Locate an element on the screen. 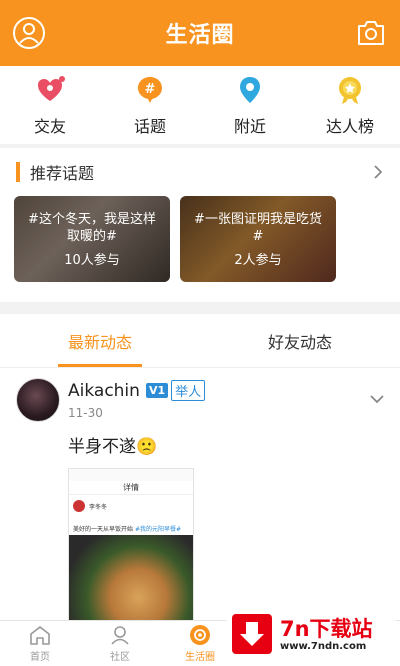 This screenshot has height=666, width=400. post-text: 半身不遂🙁 is located at coordinates (113, 447).